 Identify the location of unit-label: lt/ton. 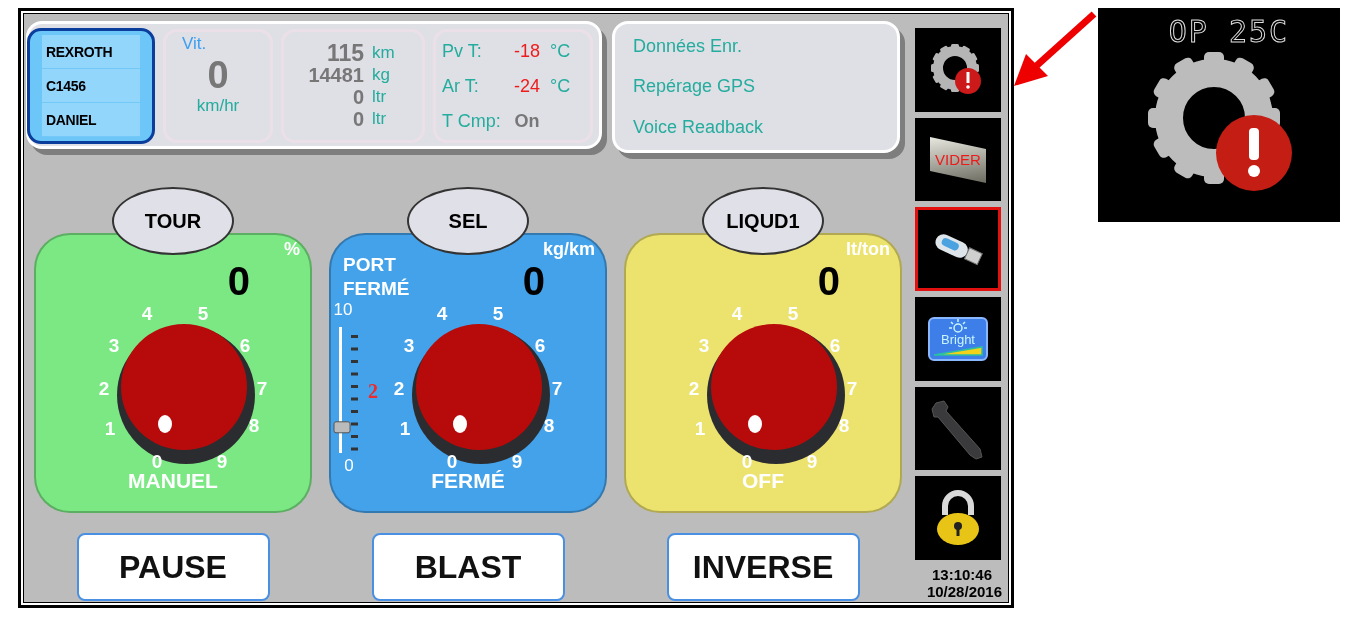
(868, 249).